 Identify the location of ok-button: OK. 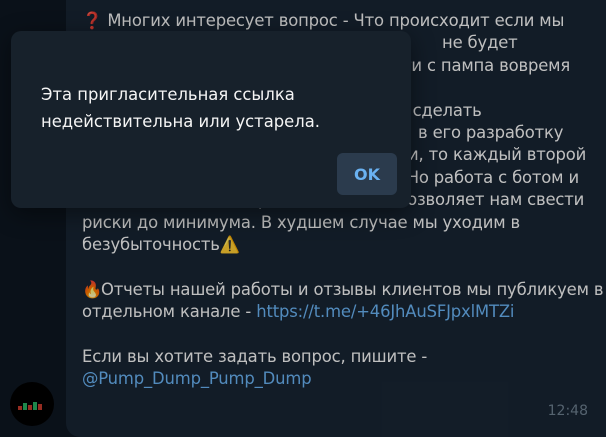
(367, 174).